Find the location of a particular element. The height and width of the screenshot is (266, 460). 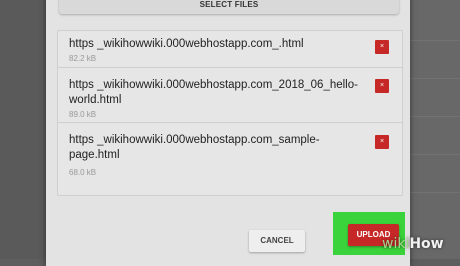

watermark-how: How is located at coordinates (426, 244).